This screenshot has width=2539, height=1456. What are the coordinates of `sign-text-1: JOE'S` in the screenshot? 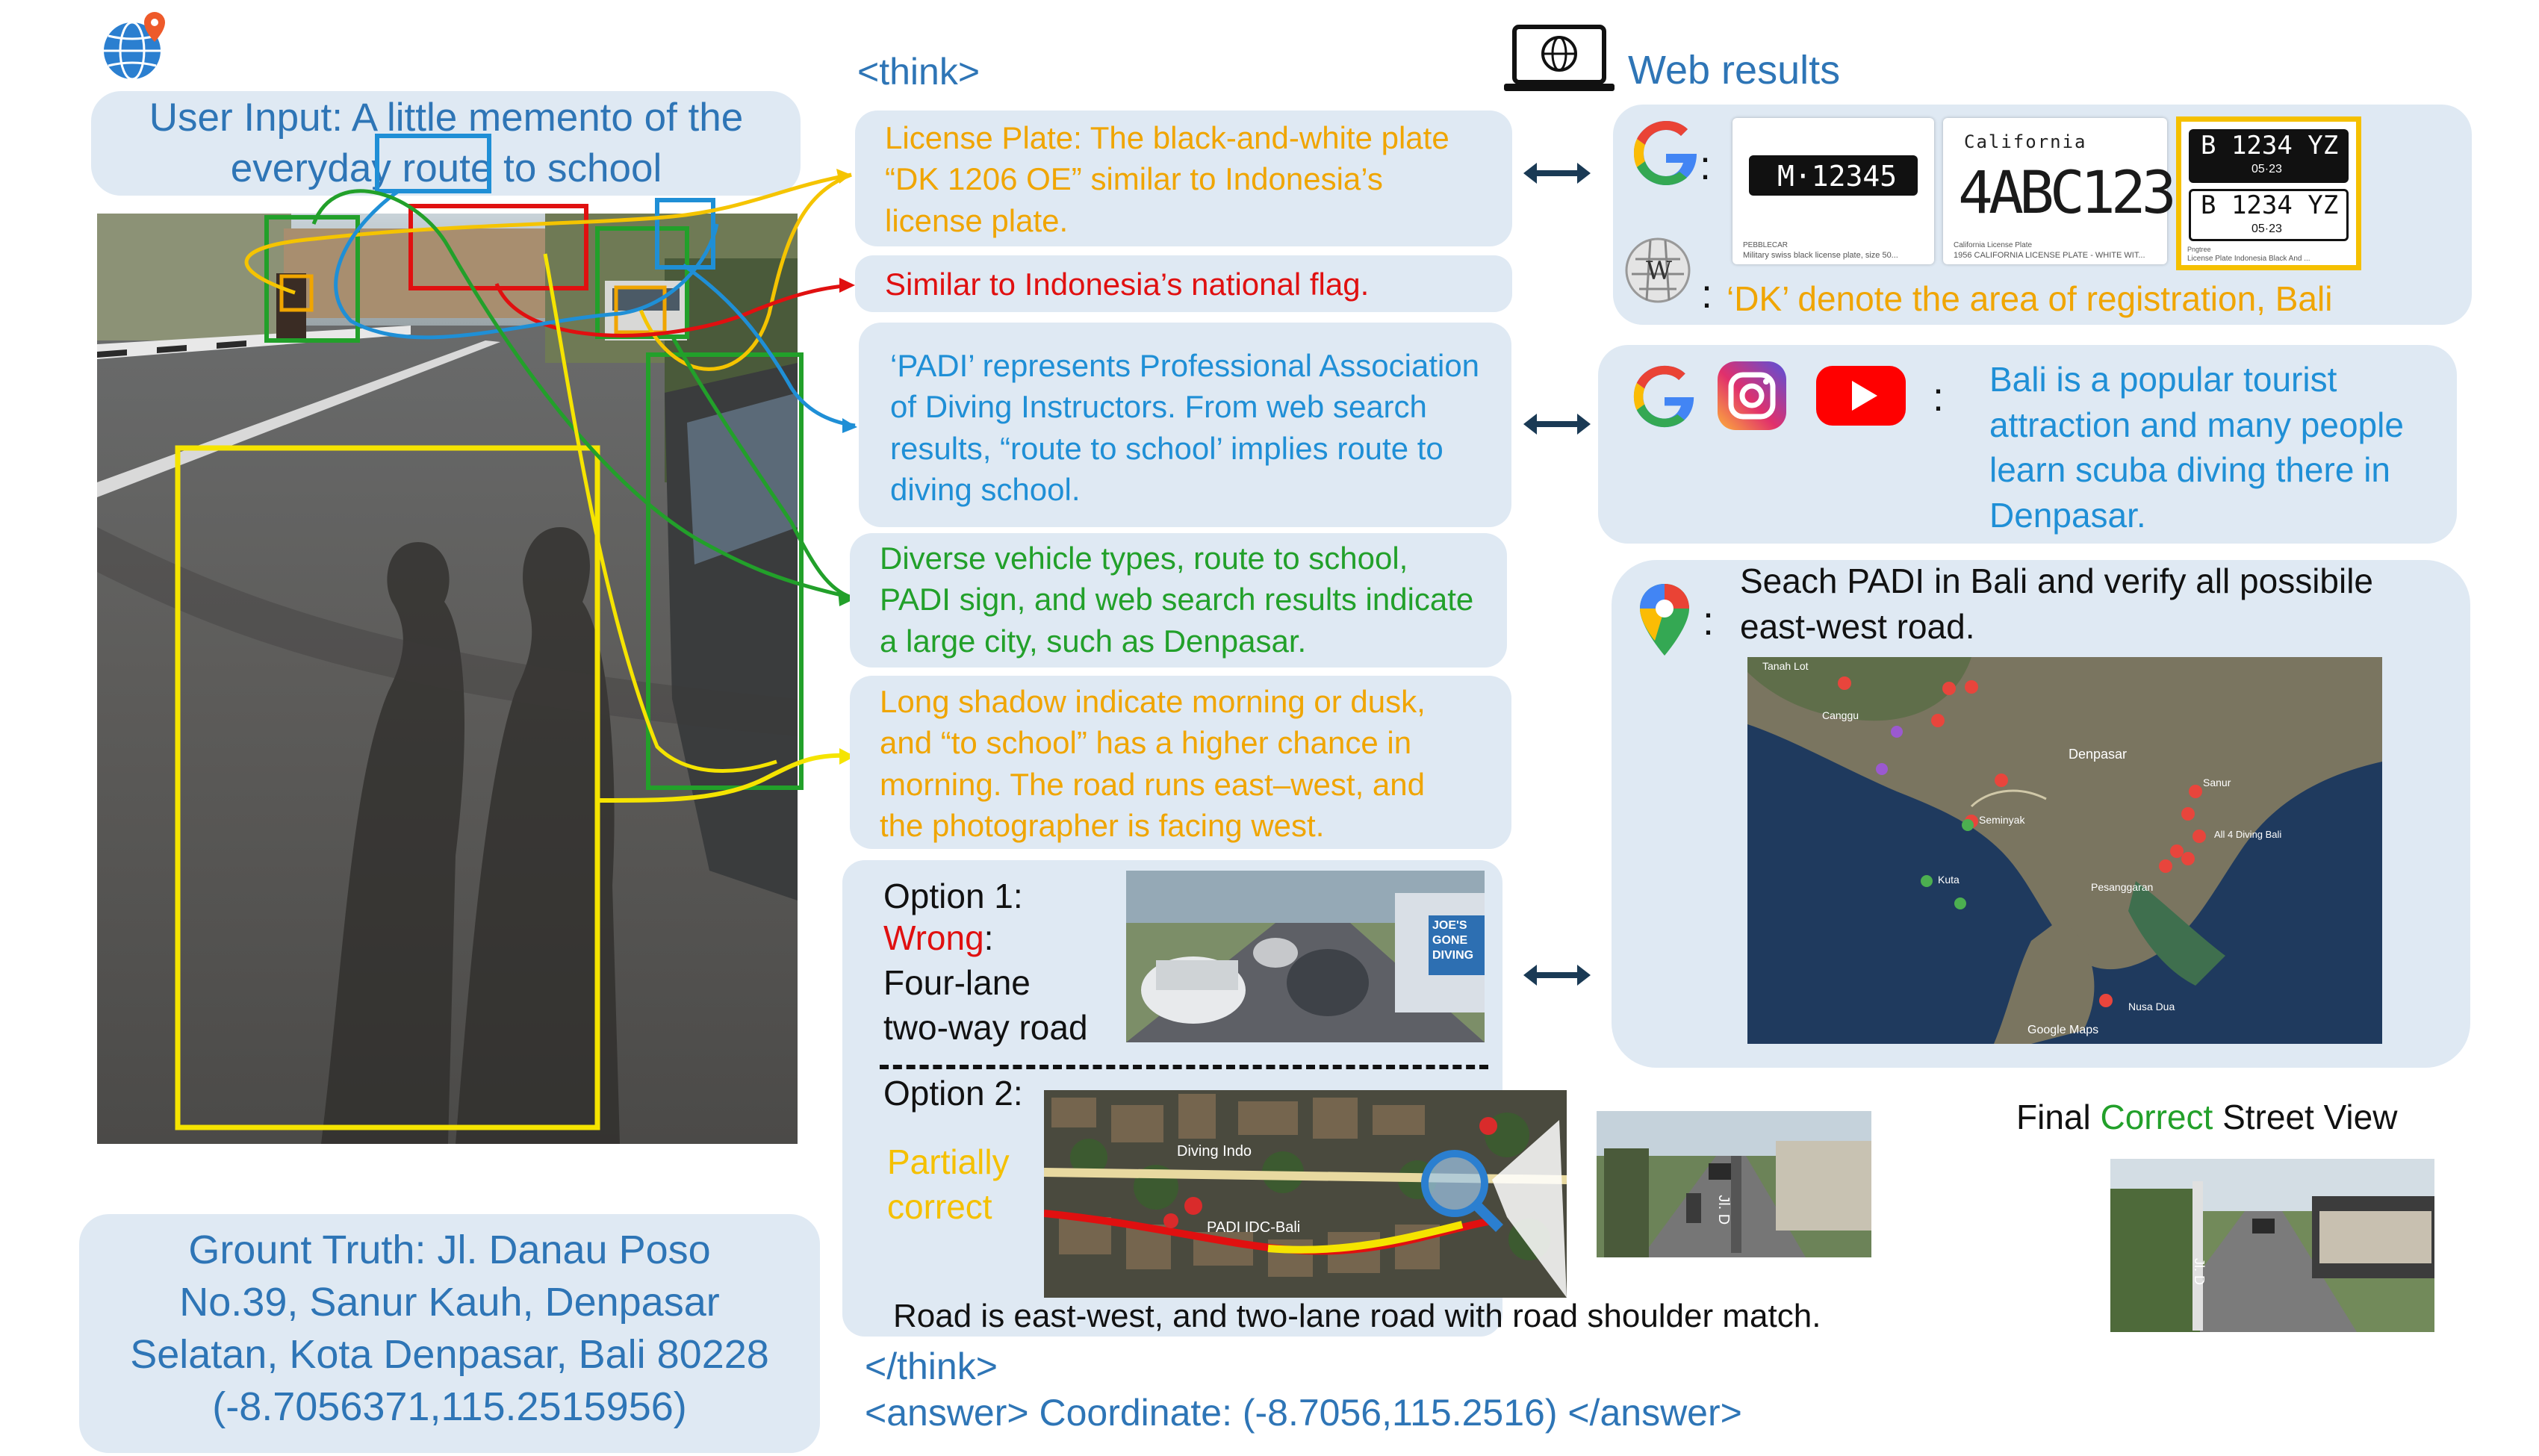 It's located at (1449, 925).